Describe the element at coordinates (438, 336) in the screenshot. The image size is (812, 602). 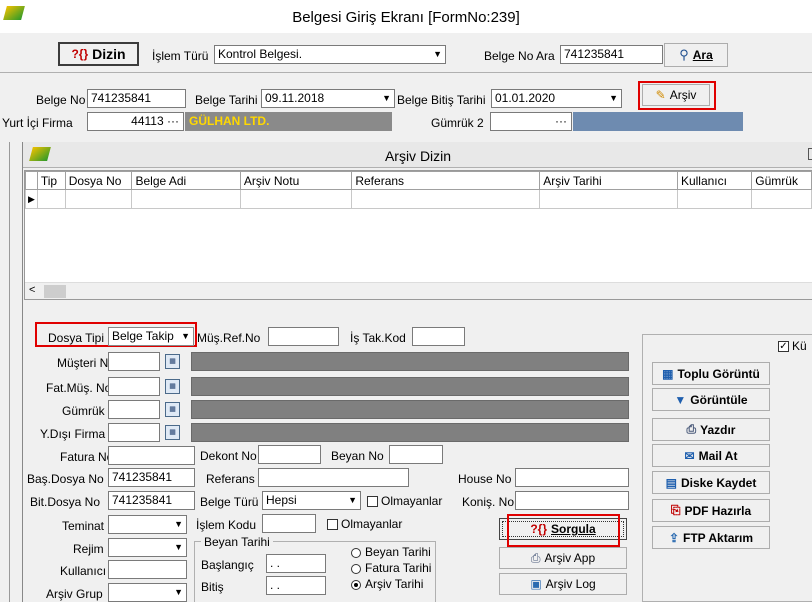
I see `is-takip-input` at that location.